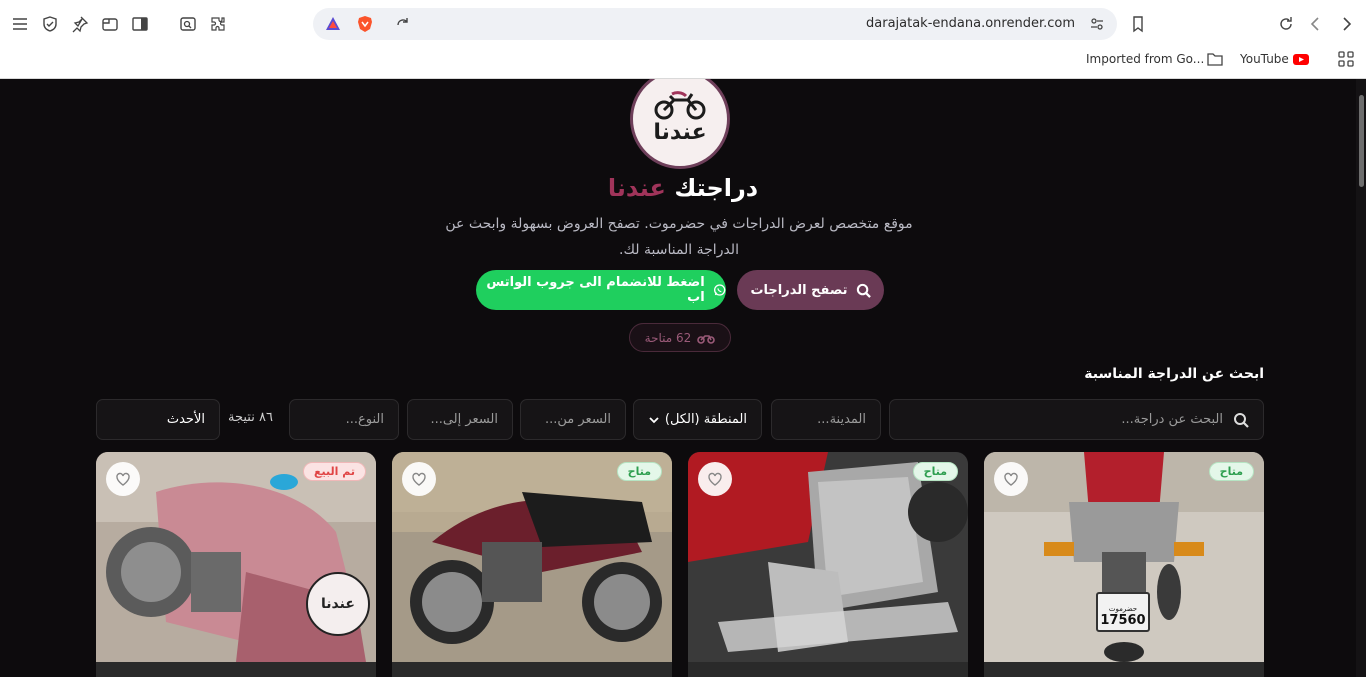 The image size is (1366, 677). Describe the element at coordinates (680, 105) in the screenshot. I see `motorcycle-logo-icon` at that location.